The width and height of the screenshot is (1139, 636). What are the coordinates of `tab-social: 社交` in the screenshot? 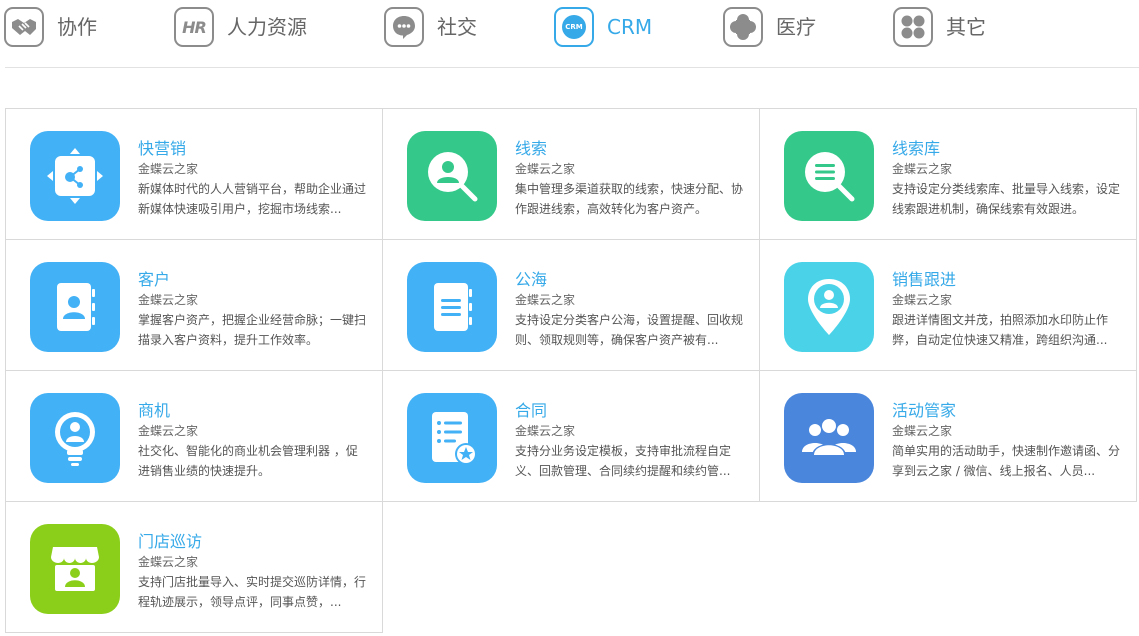 It's located at (430, 27).